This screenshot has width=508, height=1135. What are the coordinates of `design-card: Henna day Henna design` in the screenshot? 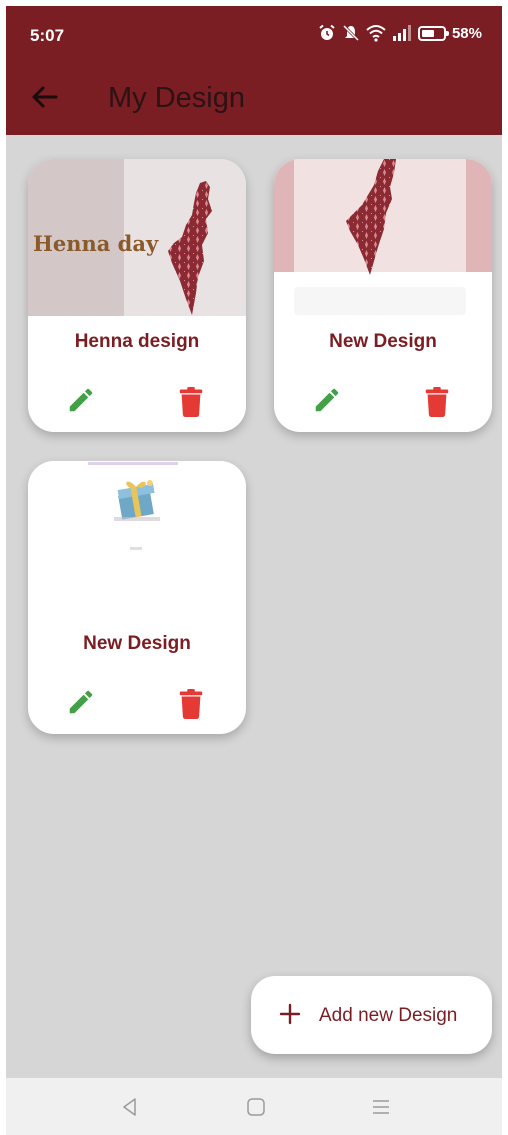 It's located at (137, 295).